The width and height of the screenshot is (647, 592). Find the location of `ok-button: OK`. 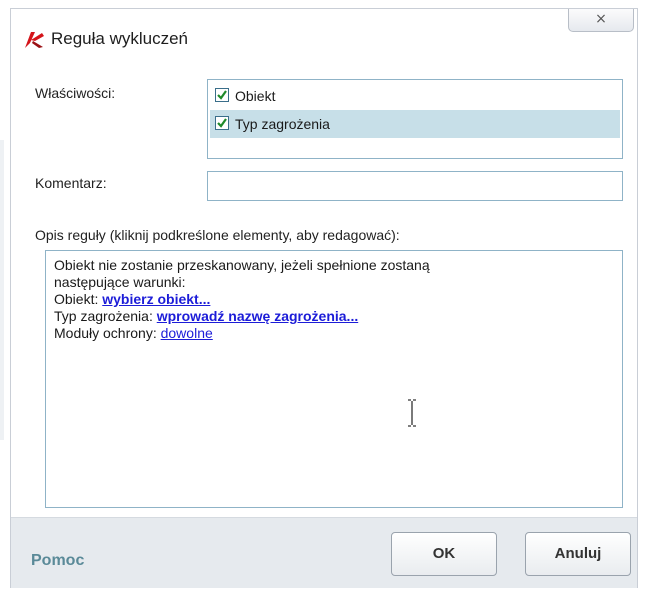

ok-button: OK is located at coordinates (444, 554).